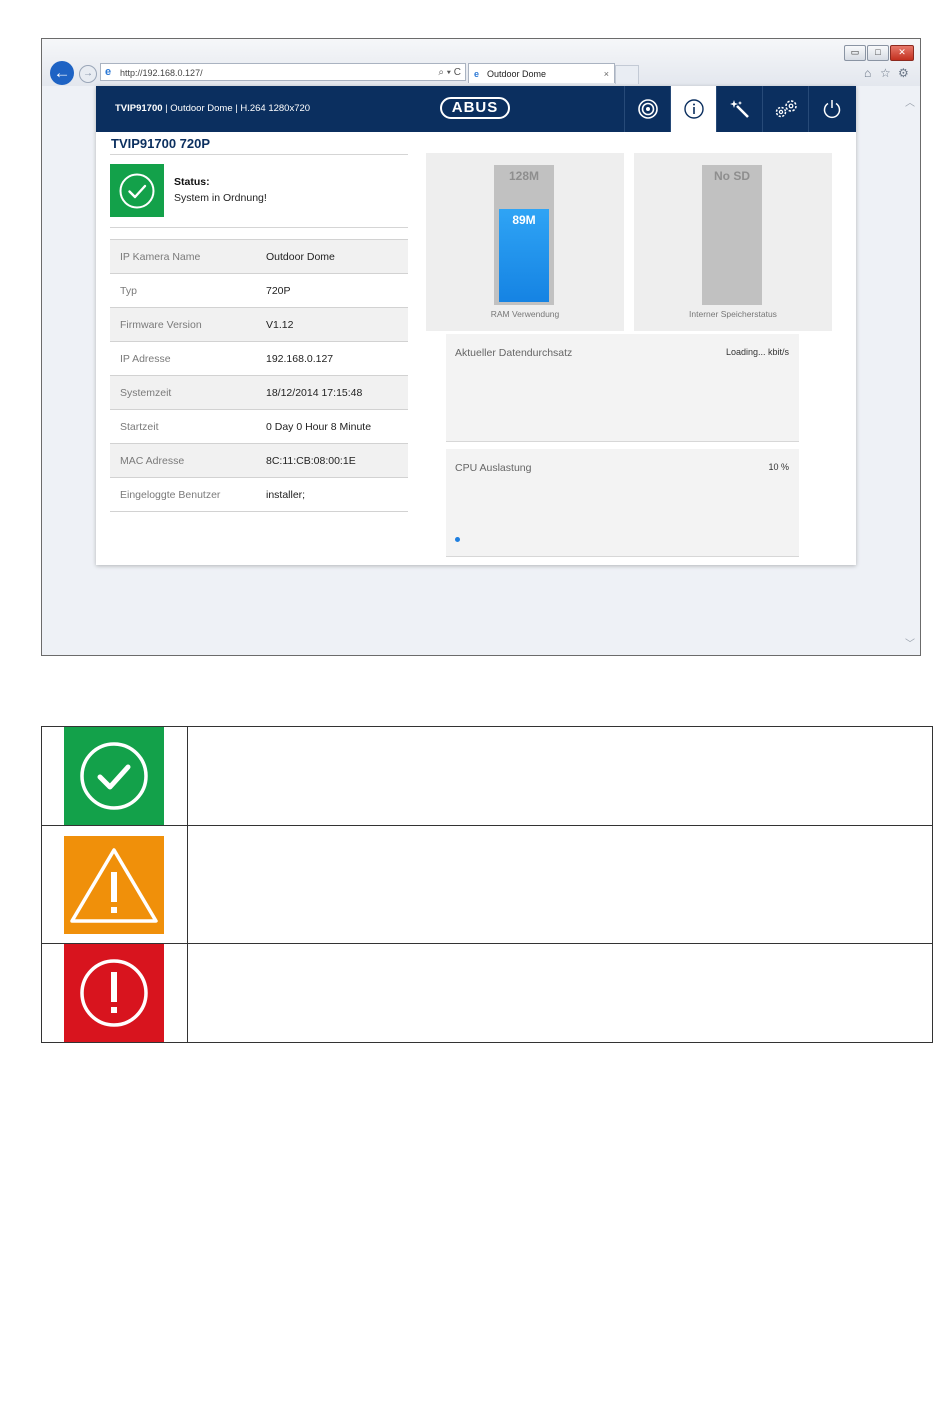  What do you see at coordinates (286, 495) in the screenshot?
I see `info-value: installer;` at bounding box center [286, 495].